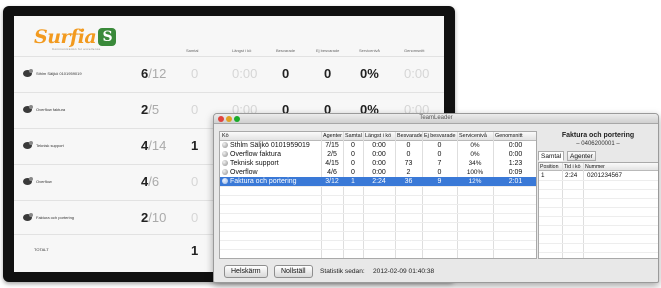 This screenshot has height=288, width=661. What do you see at coordinates (598, 135) in the screenshot?
I see `detail-title: Faktura och portering` at bounding box center [598, 135].